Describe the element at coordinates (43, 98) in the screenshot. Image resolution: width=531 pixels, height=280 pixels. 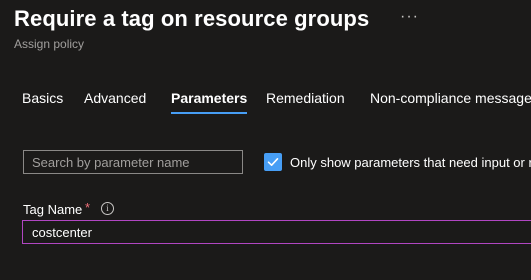
I see `tab-label: Basics` at that location.